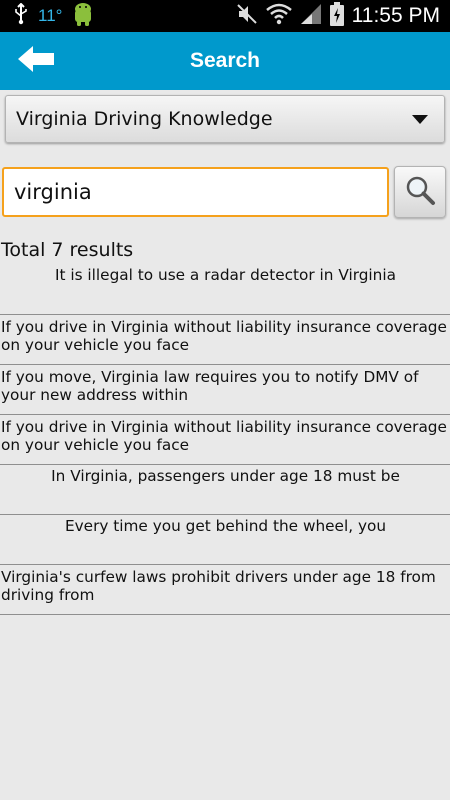 This screenshot has height=800, width=450. What do you see at coordinates (144, 119) in the screenshot?
I see `category-dropdown-value: Virginia Driving Knowledge` at bounding box center [144, 119].